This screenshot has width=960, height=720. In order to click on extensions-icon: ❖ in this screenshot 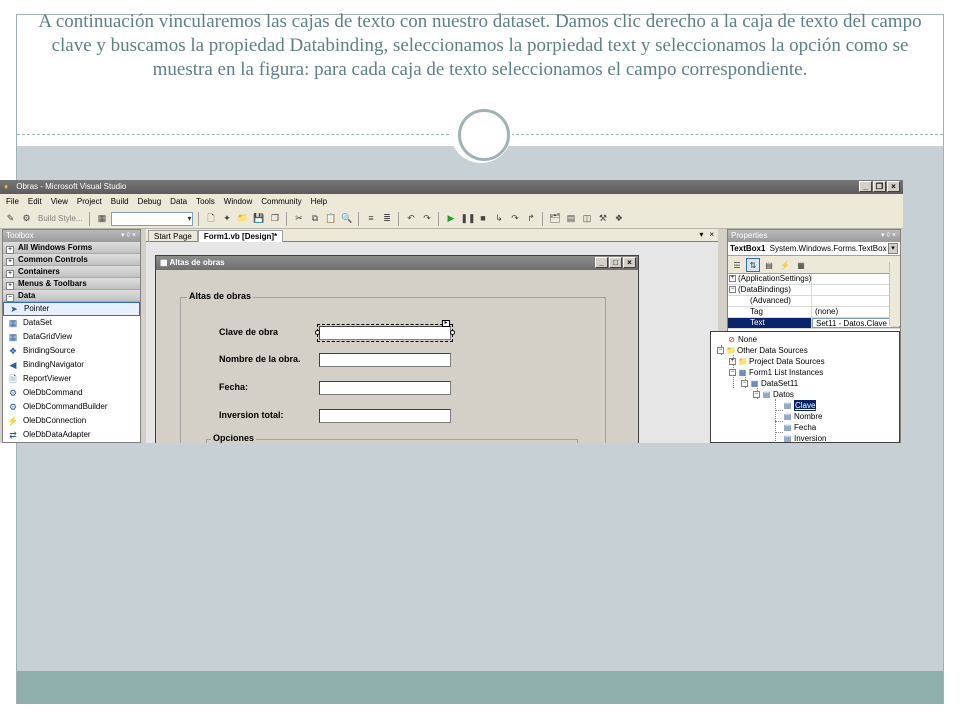, I will do `click(618, 218)`.